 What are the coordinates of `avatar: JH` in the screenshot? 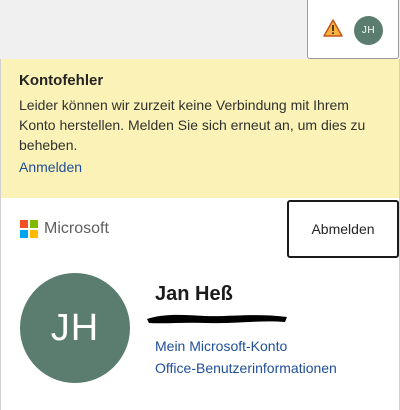 It's located at (75, 328).